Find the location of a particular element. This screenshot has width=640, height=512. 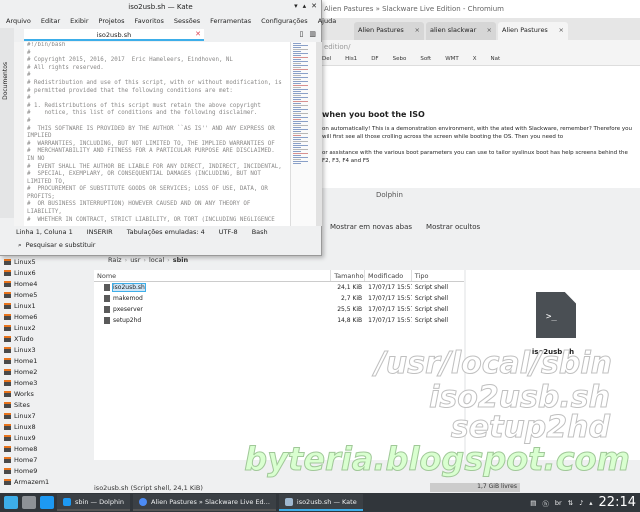

places-item: Home2 is located at coordinates (46, 371).